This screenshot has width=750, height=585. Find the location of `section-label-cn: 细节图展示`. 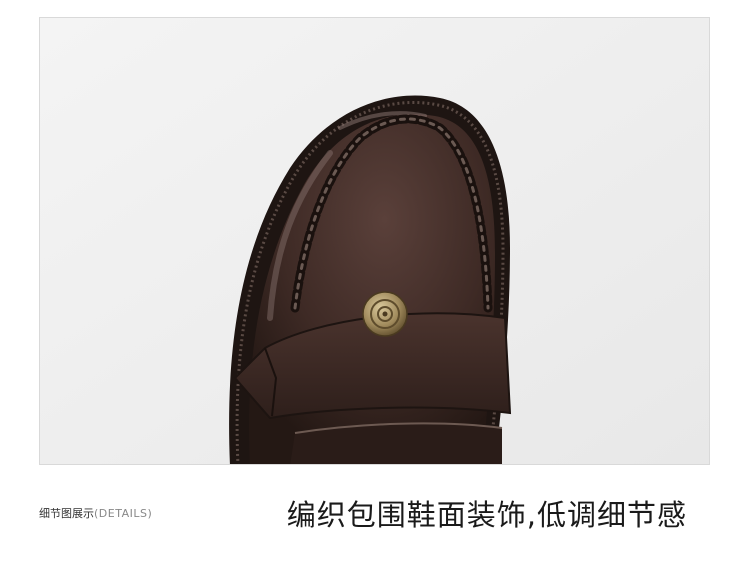

section-label-cn: 细节图展示 is located at coordinates (66, 513).